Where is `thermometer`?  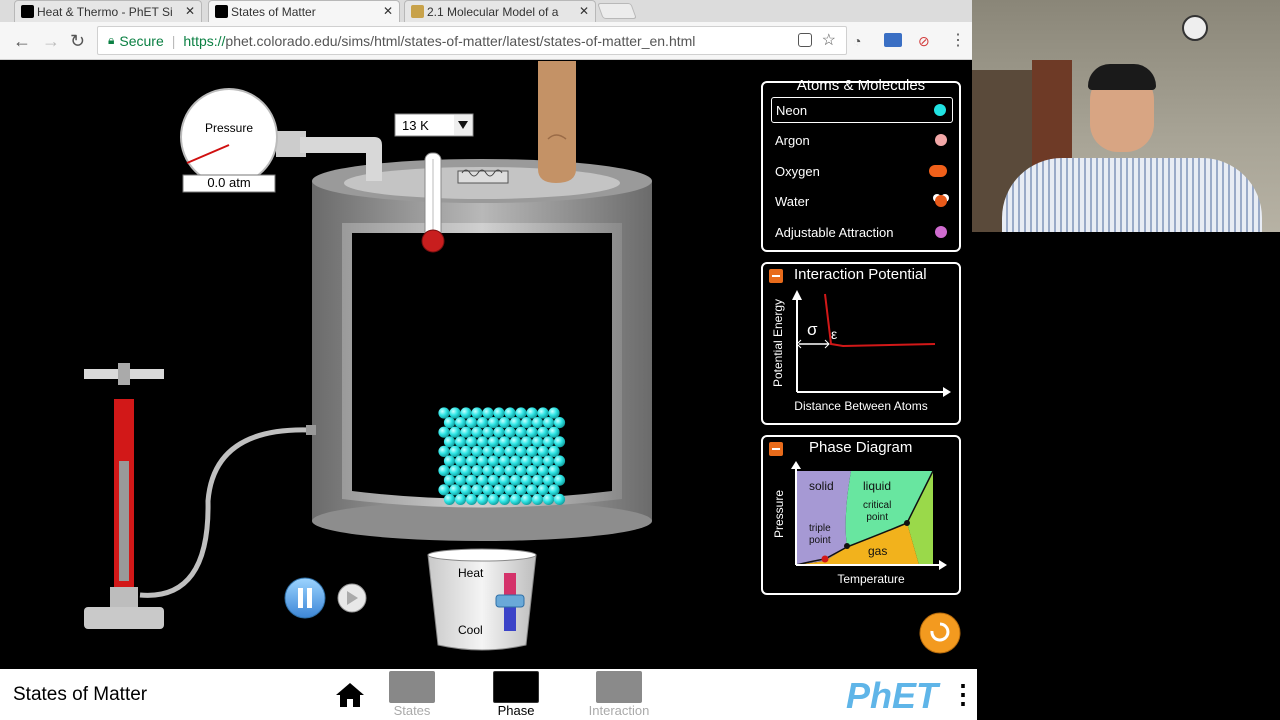
thermometer is located at coordinates (433, 202).